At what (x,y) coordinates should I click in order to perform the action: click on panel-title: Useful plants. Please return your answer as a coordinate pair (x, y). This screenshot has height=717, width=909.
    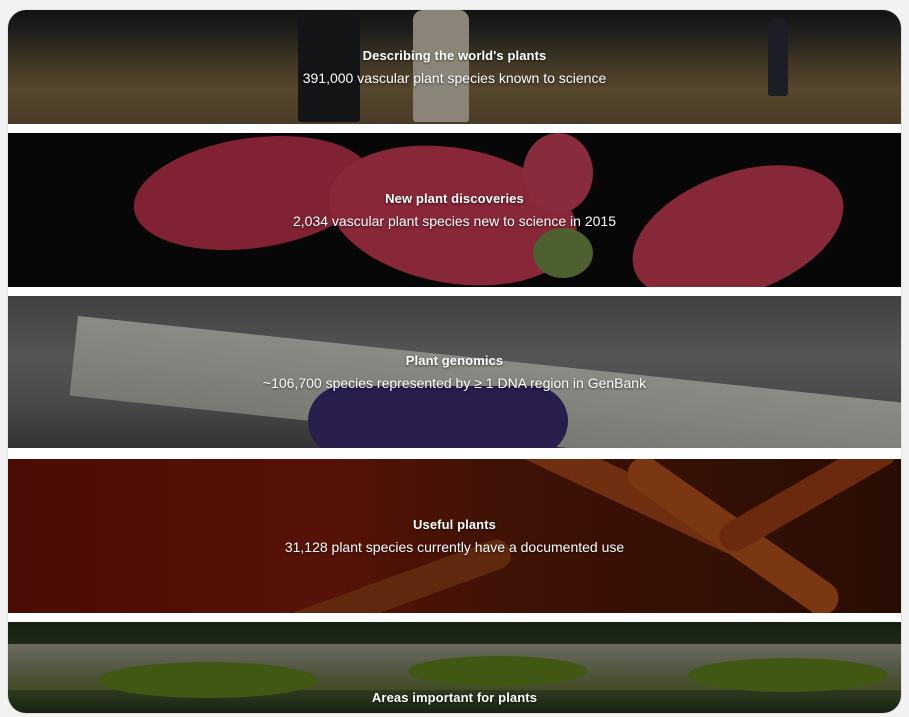
    Looking at the image, I should click on (454, 524).